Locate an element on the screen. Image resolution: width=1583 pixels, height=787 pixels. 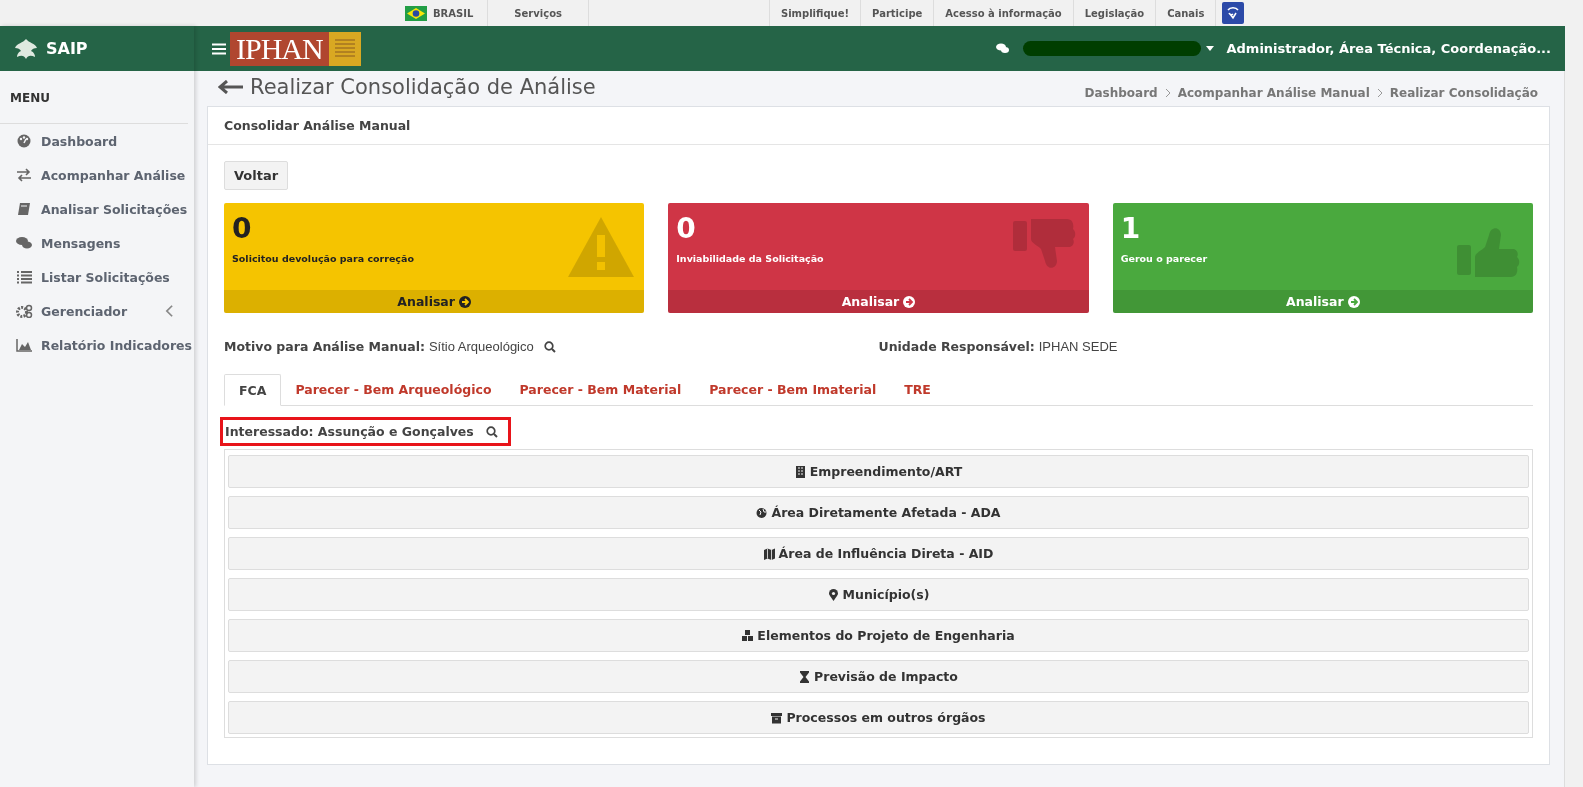
panel-title: Consolidar Análise Manual is located at coordinates (878, 126).